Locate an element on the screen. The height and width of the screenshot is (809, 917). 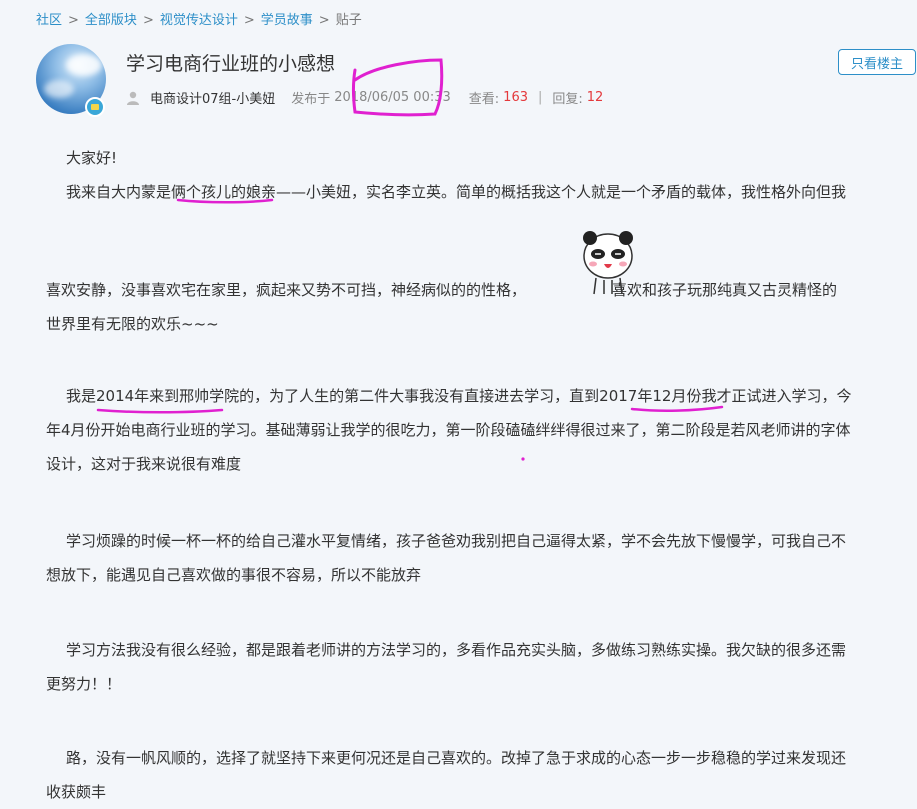
breadcrumb: 社区 > 全部版块 > 视觉传达设计 > 学员故事 > 贴子 is located at coordinates (199, 18).